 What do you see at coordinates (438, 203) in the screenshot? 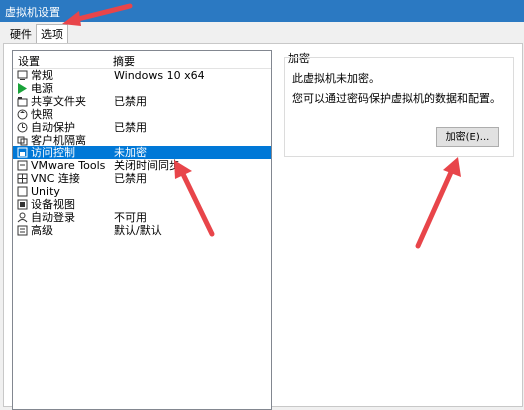
I see `arrow-to-encrypt-button` at bounding box center [438, 203].